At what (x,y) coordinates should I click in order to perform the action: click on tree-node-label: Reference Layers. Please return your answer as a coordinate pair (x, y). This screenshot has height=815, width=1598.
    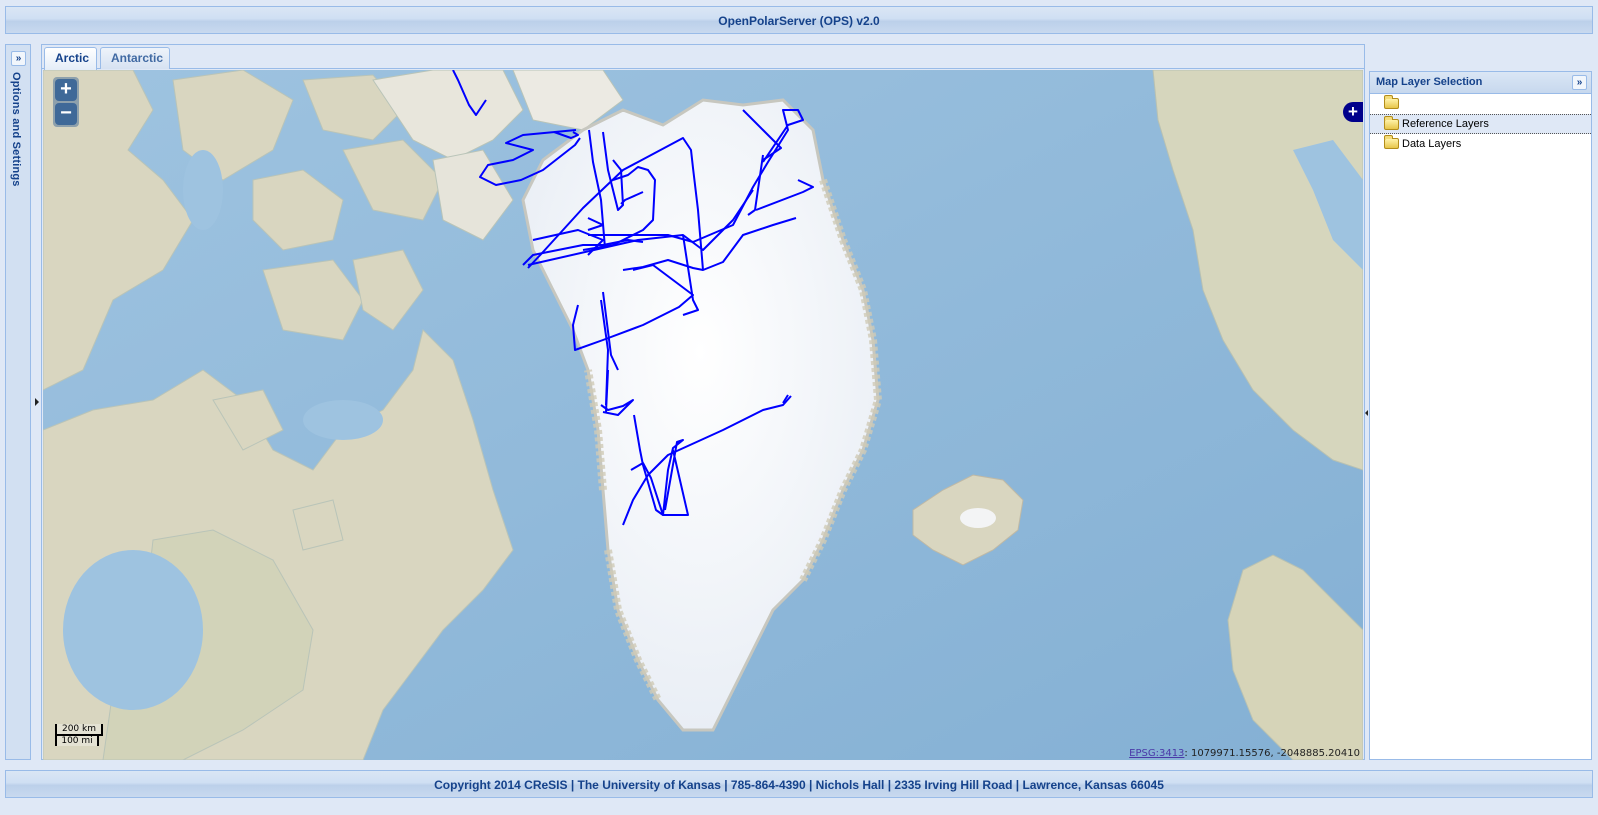
    Looking at the image, I should click on (1445, 124).